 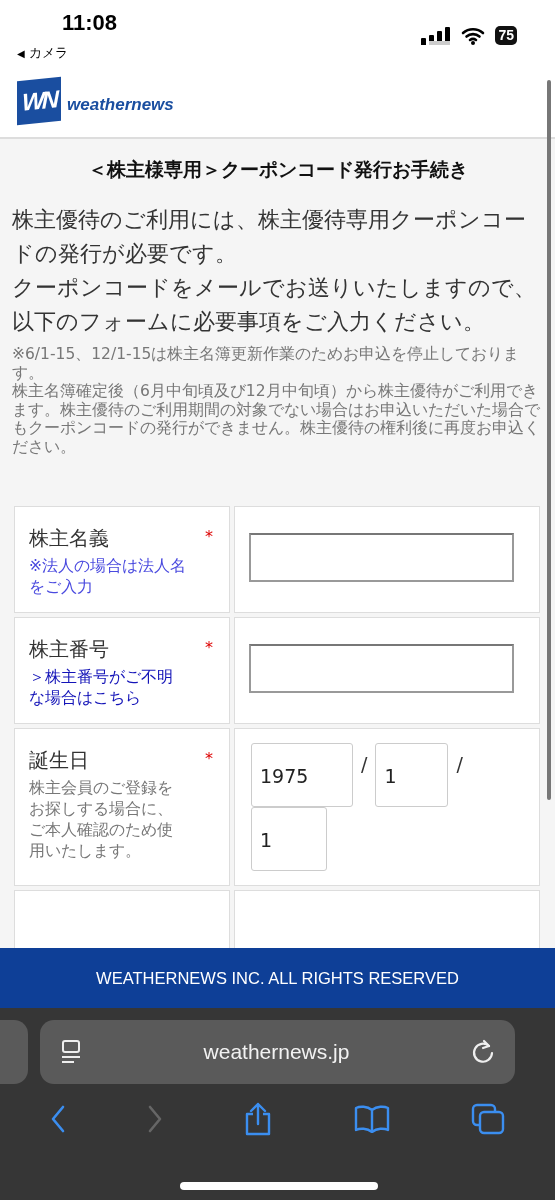 I want to click on logo-wordmark: weathernews, so click(x=120, y=105).